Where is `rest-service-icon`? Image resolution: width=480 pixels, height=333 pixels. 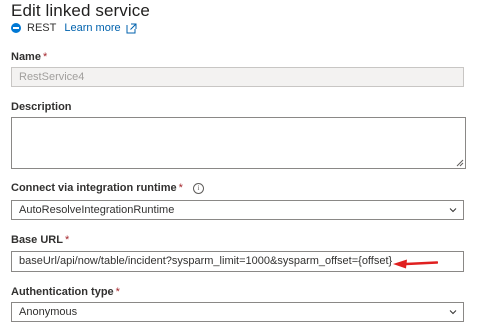
rest-service-icon is located at coordinates (16, 28).